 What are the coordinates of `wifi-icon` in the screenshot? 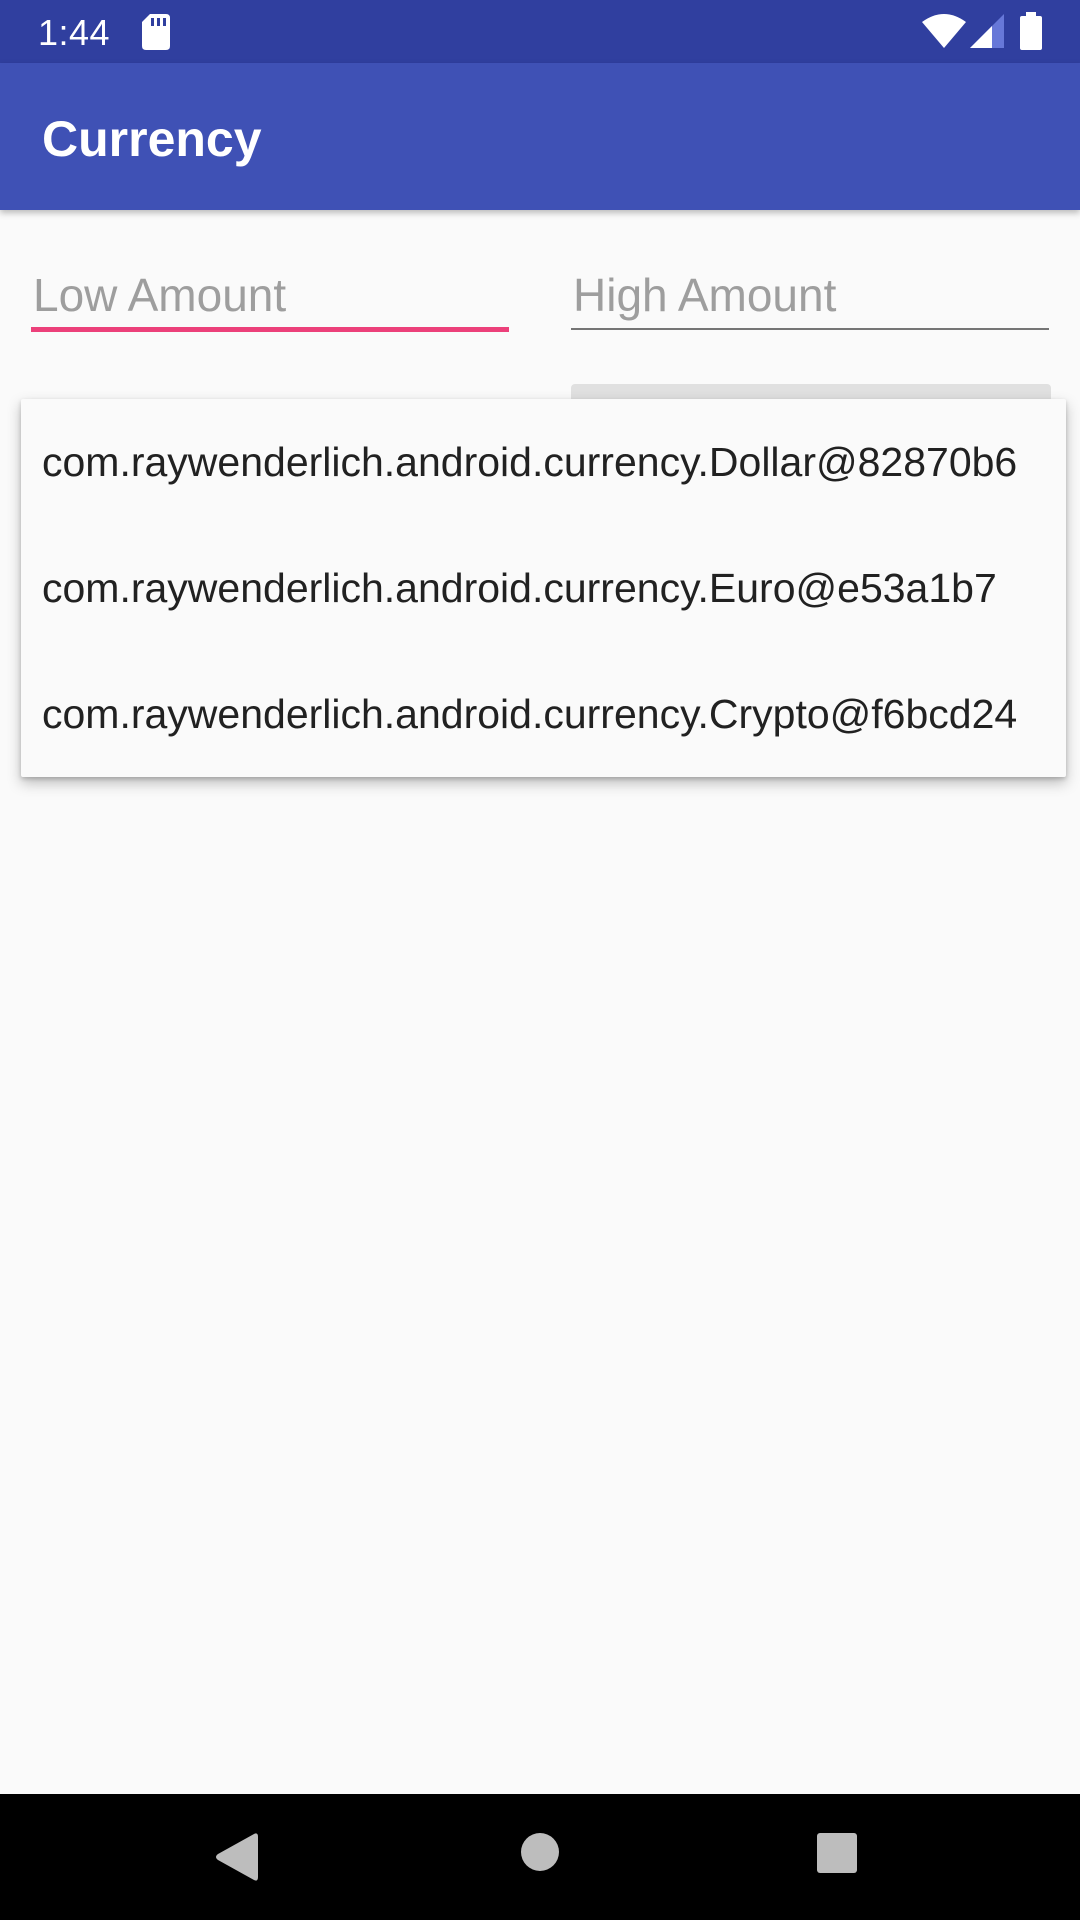 It's located at (944, 33).